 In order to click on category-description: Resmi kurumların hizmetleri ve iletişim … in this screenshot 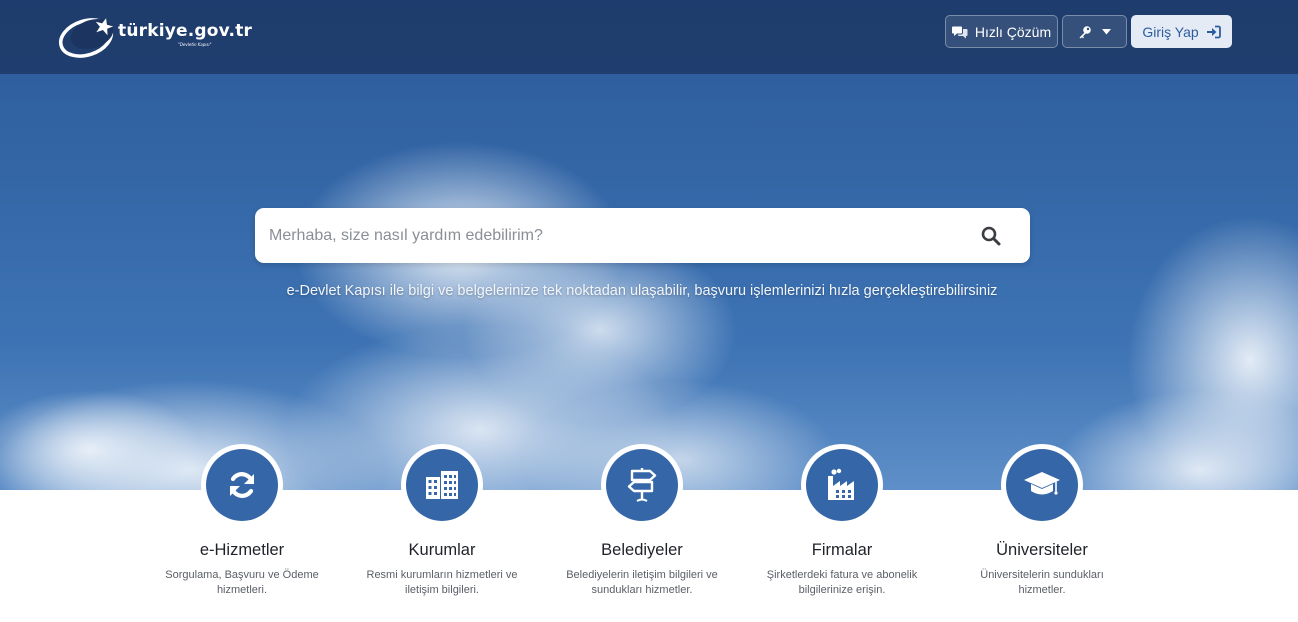, I will do `click(442, 582)`.